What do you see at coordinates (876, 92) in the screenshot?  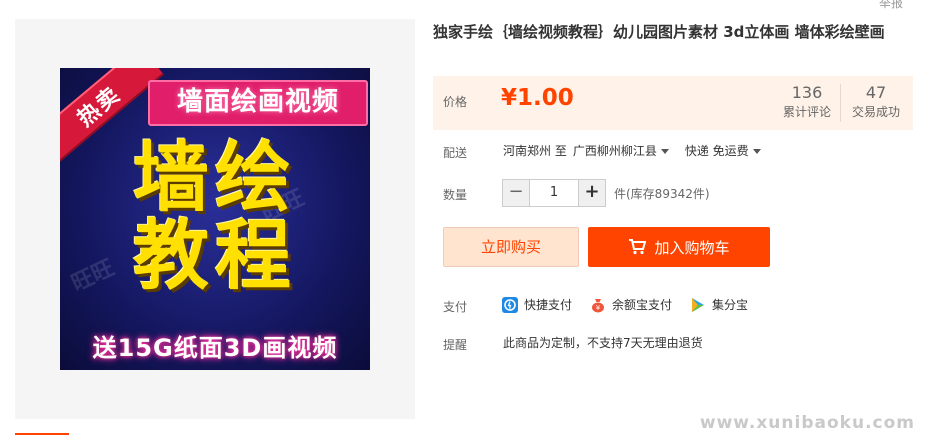 I see `sold-count: 47` at bounding box center [876, 92].